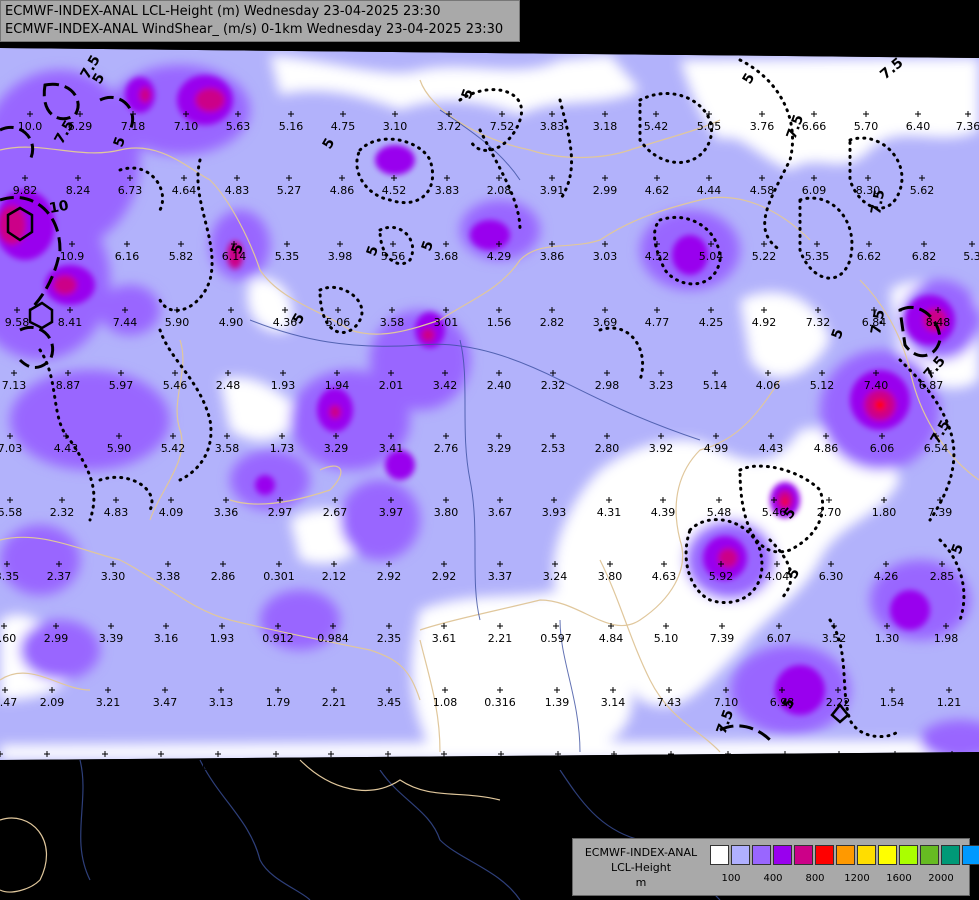 The image size is (979, 900). What do you see at coordinates (218, 766) in the screenshot?
I see `windshear-value: 0.917` at bounding box center [218, 766].